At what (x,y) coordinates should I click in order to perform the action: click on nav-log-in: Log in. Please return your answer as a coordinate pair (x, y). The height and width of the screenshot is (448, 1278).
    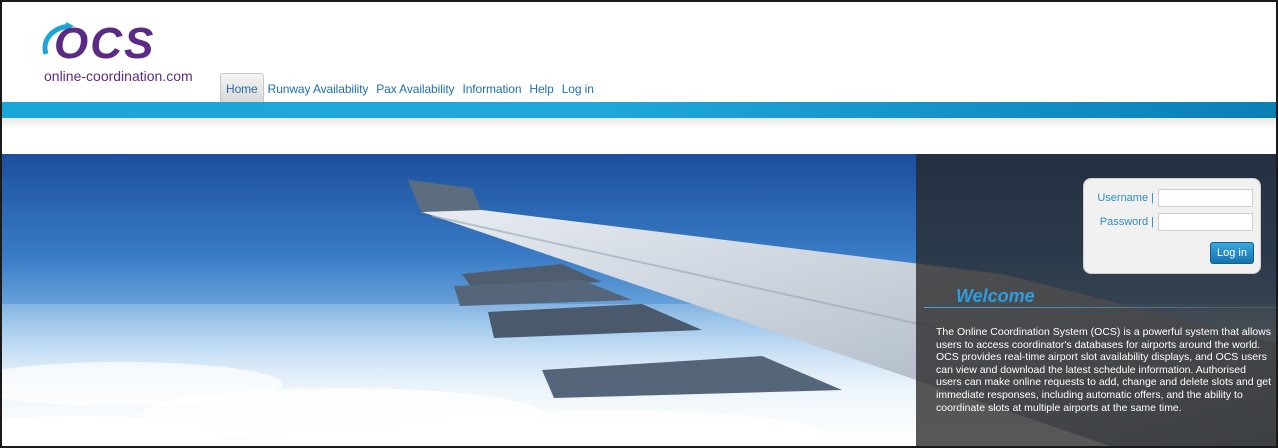
    Looking at the image, I should click on (578, 92).